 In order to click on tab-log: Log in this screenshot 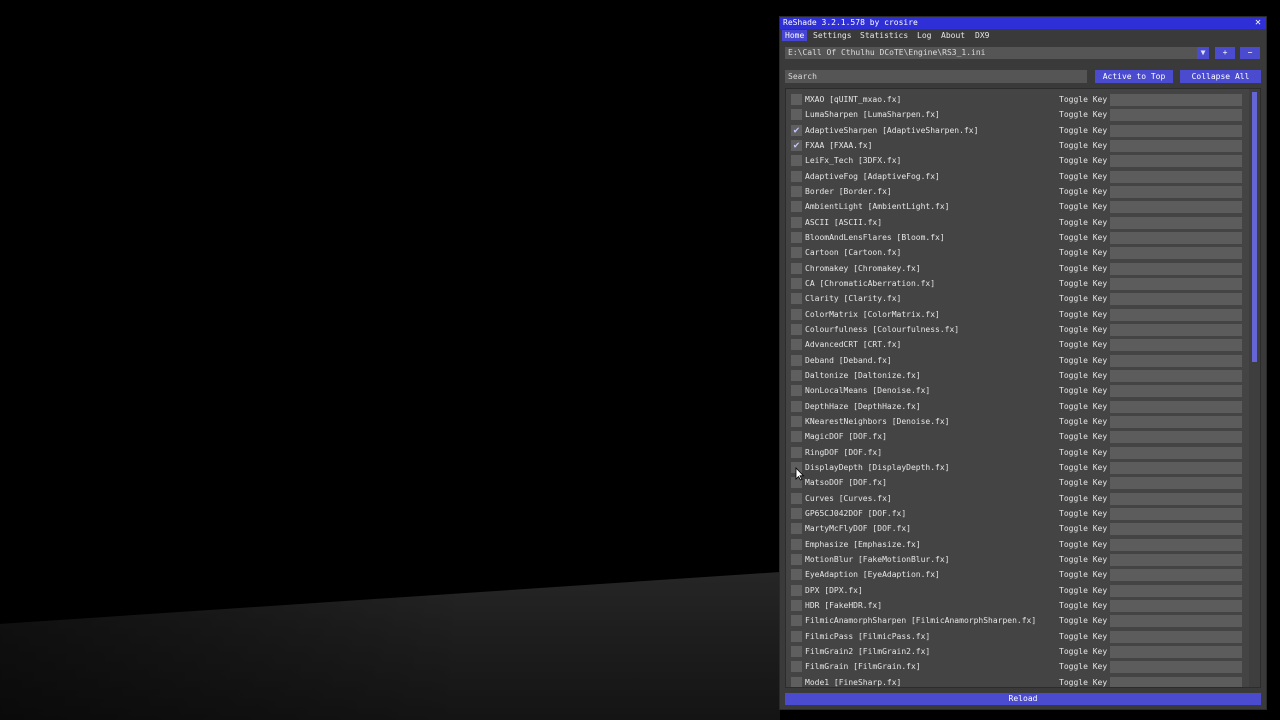, I will do `click(924, 35)`.